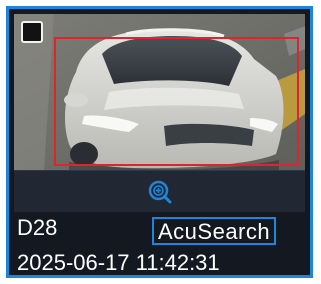 The width and height of the screenshot is (321, 284). What do you see at coordinates (32, 32) in the screenshot?
I see `select-checkbox` at bounding box center [32, 32].